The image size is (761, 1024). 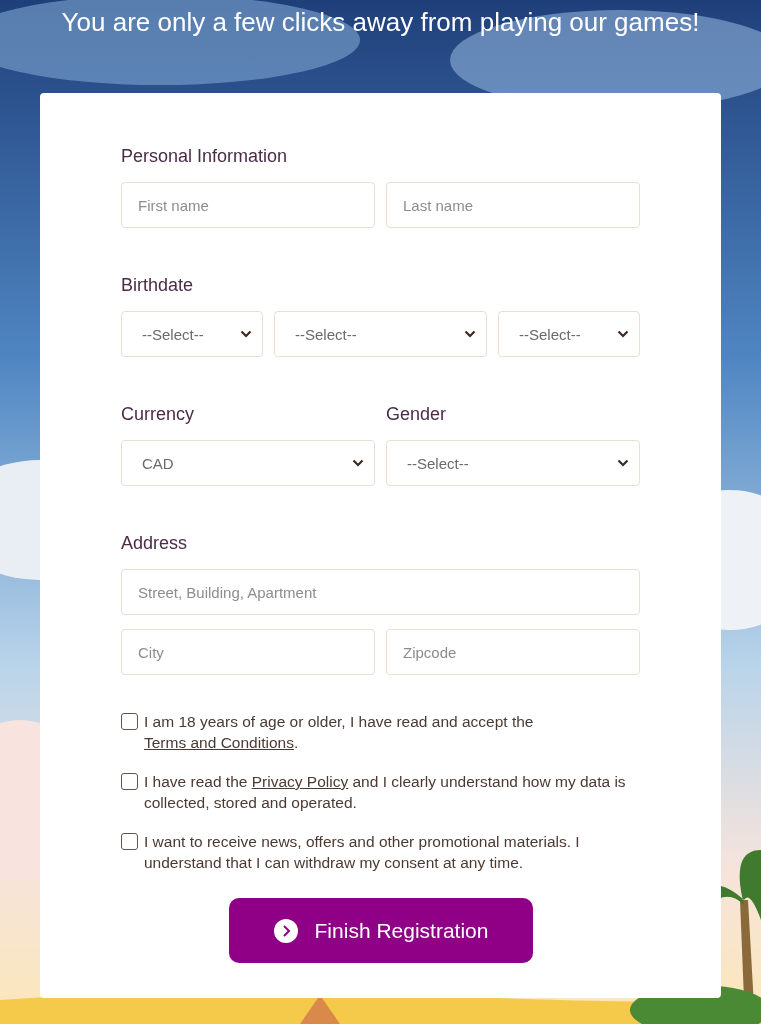 I want to click on field-label: Gender, so click(x=417, y=414).